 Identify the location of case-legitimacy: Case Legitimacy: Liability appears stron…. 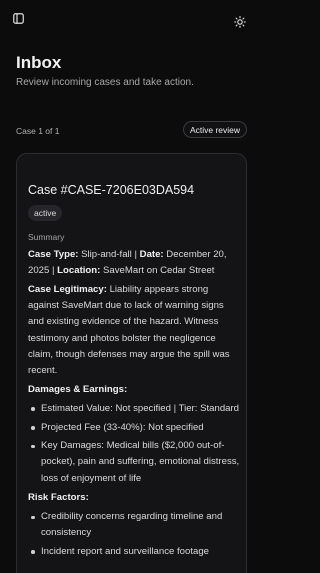
(134, 330).